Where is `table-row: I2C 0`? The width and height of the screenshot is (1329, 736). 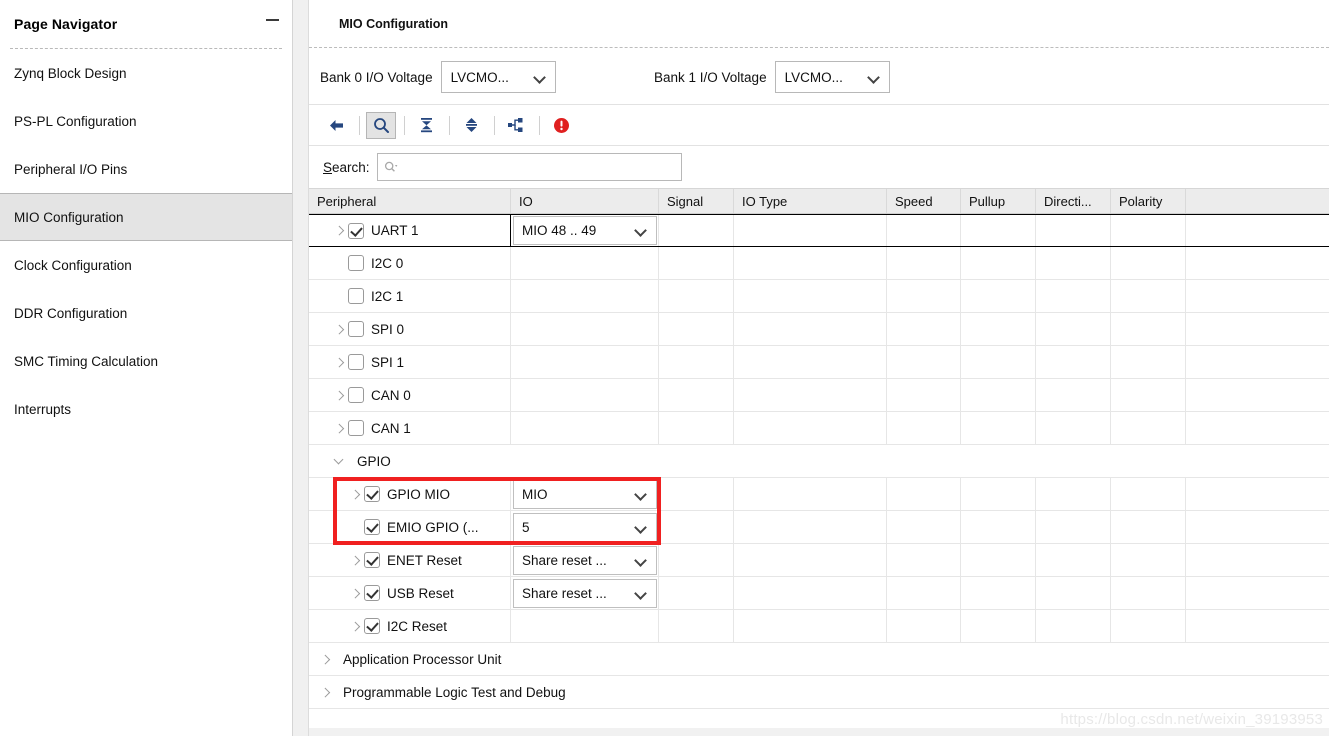 table-row: I2C 0 is located at coordinates (819, 263).